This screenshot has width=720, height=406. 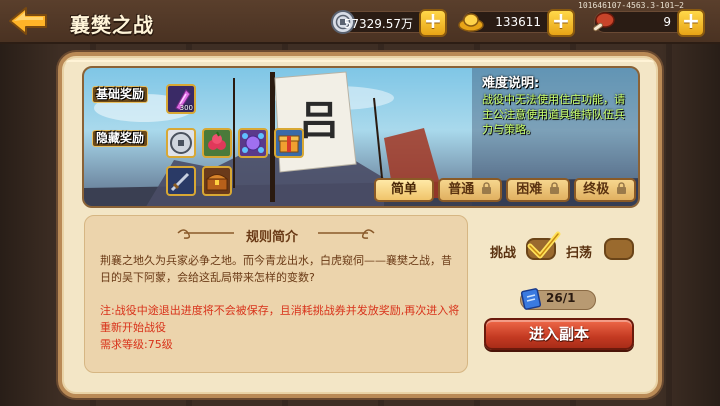 I want to click on ticket-value: 26/1, so click(x=561, y=298).